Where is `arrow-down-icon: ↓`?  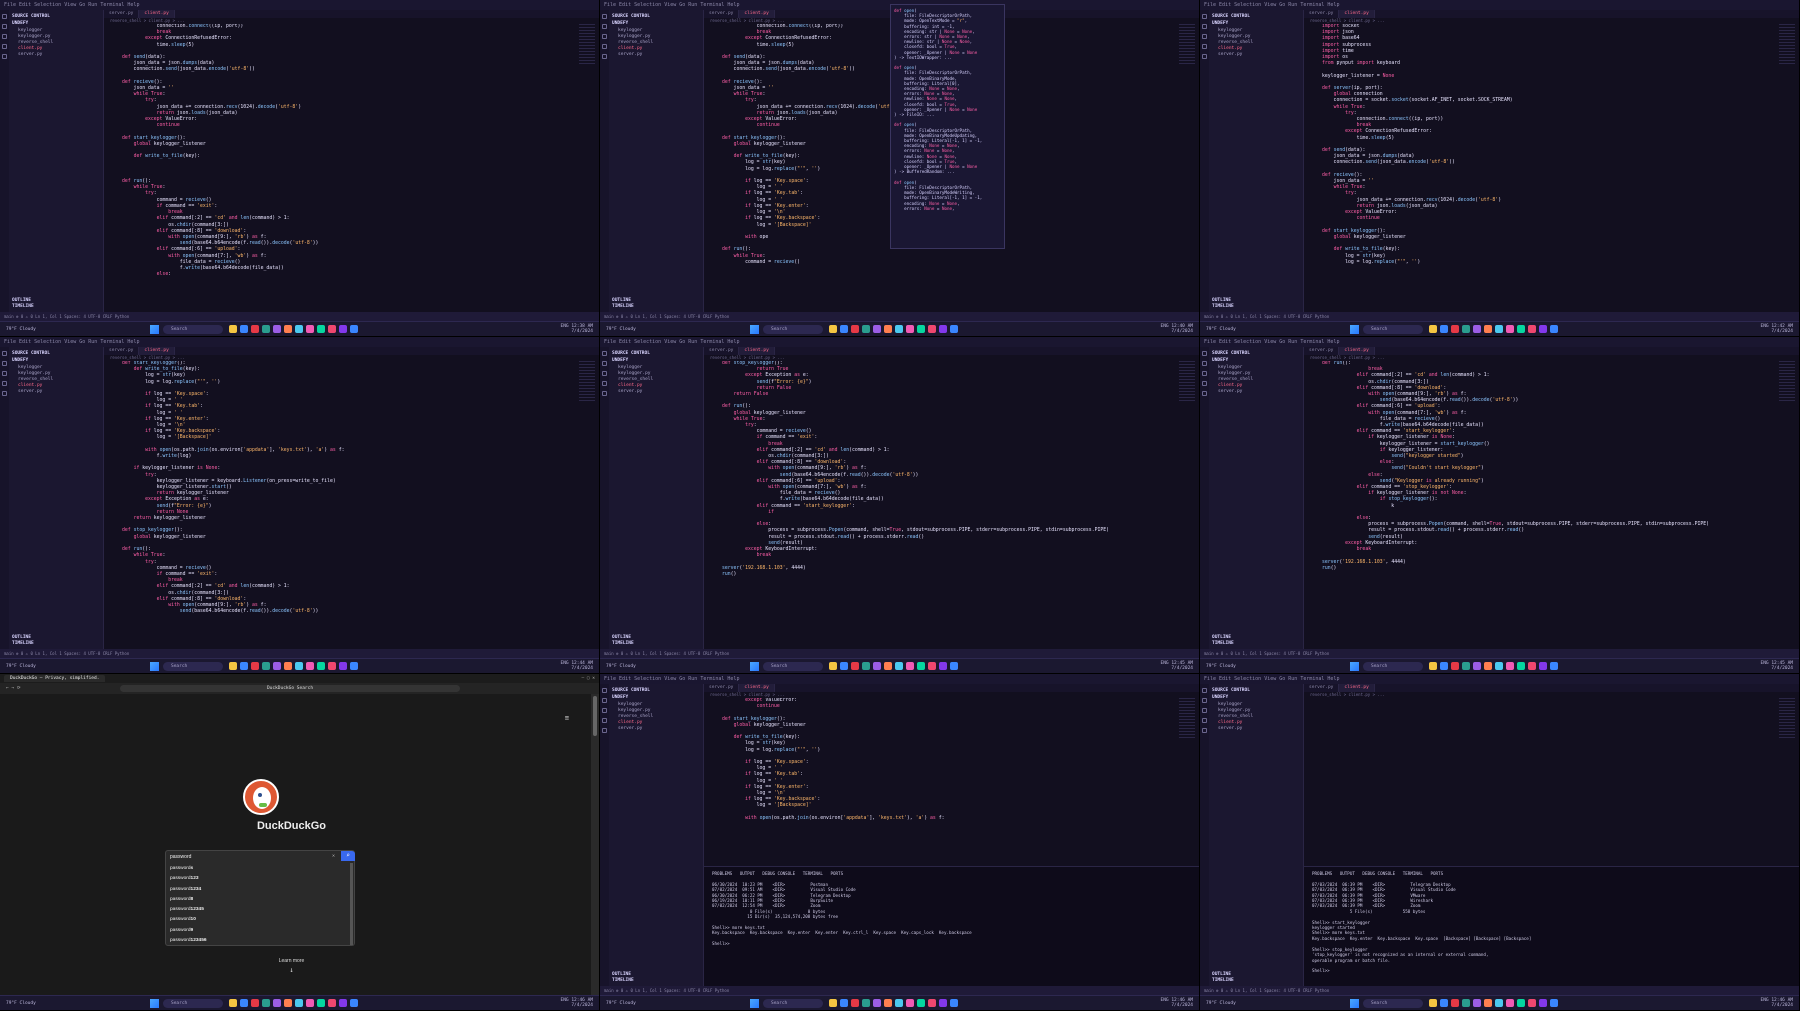 arrow-down-icon: ↓ is located at coordinates (291, 970).